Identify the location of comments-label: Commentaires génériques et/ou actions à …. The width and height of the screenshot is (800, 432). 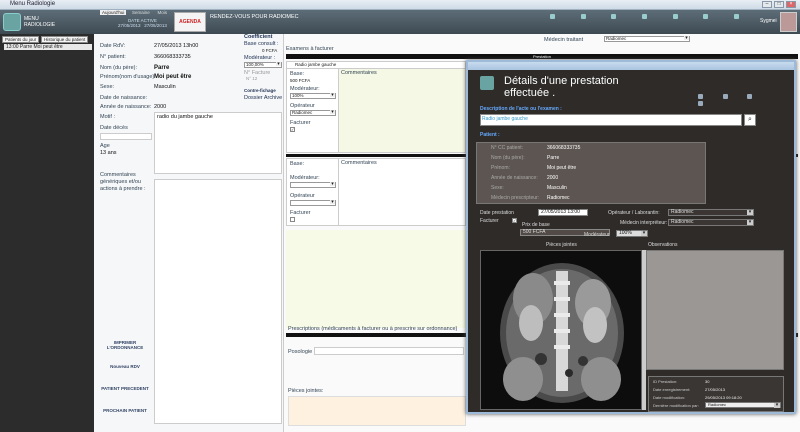
(123, 182).